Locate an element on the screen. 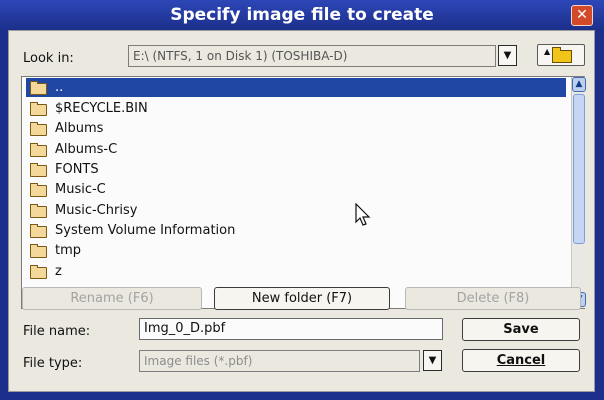 The image size is (604, 400). save-button: Save is located at coordinates (521, 329).